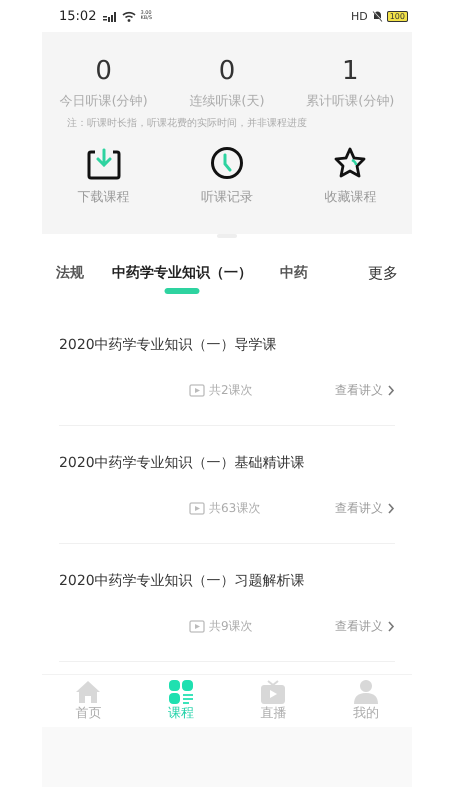 The image size is (450, 800). I want to click on category-tab: 中药, so click(294, 273).